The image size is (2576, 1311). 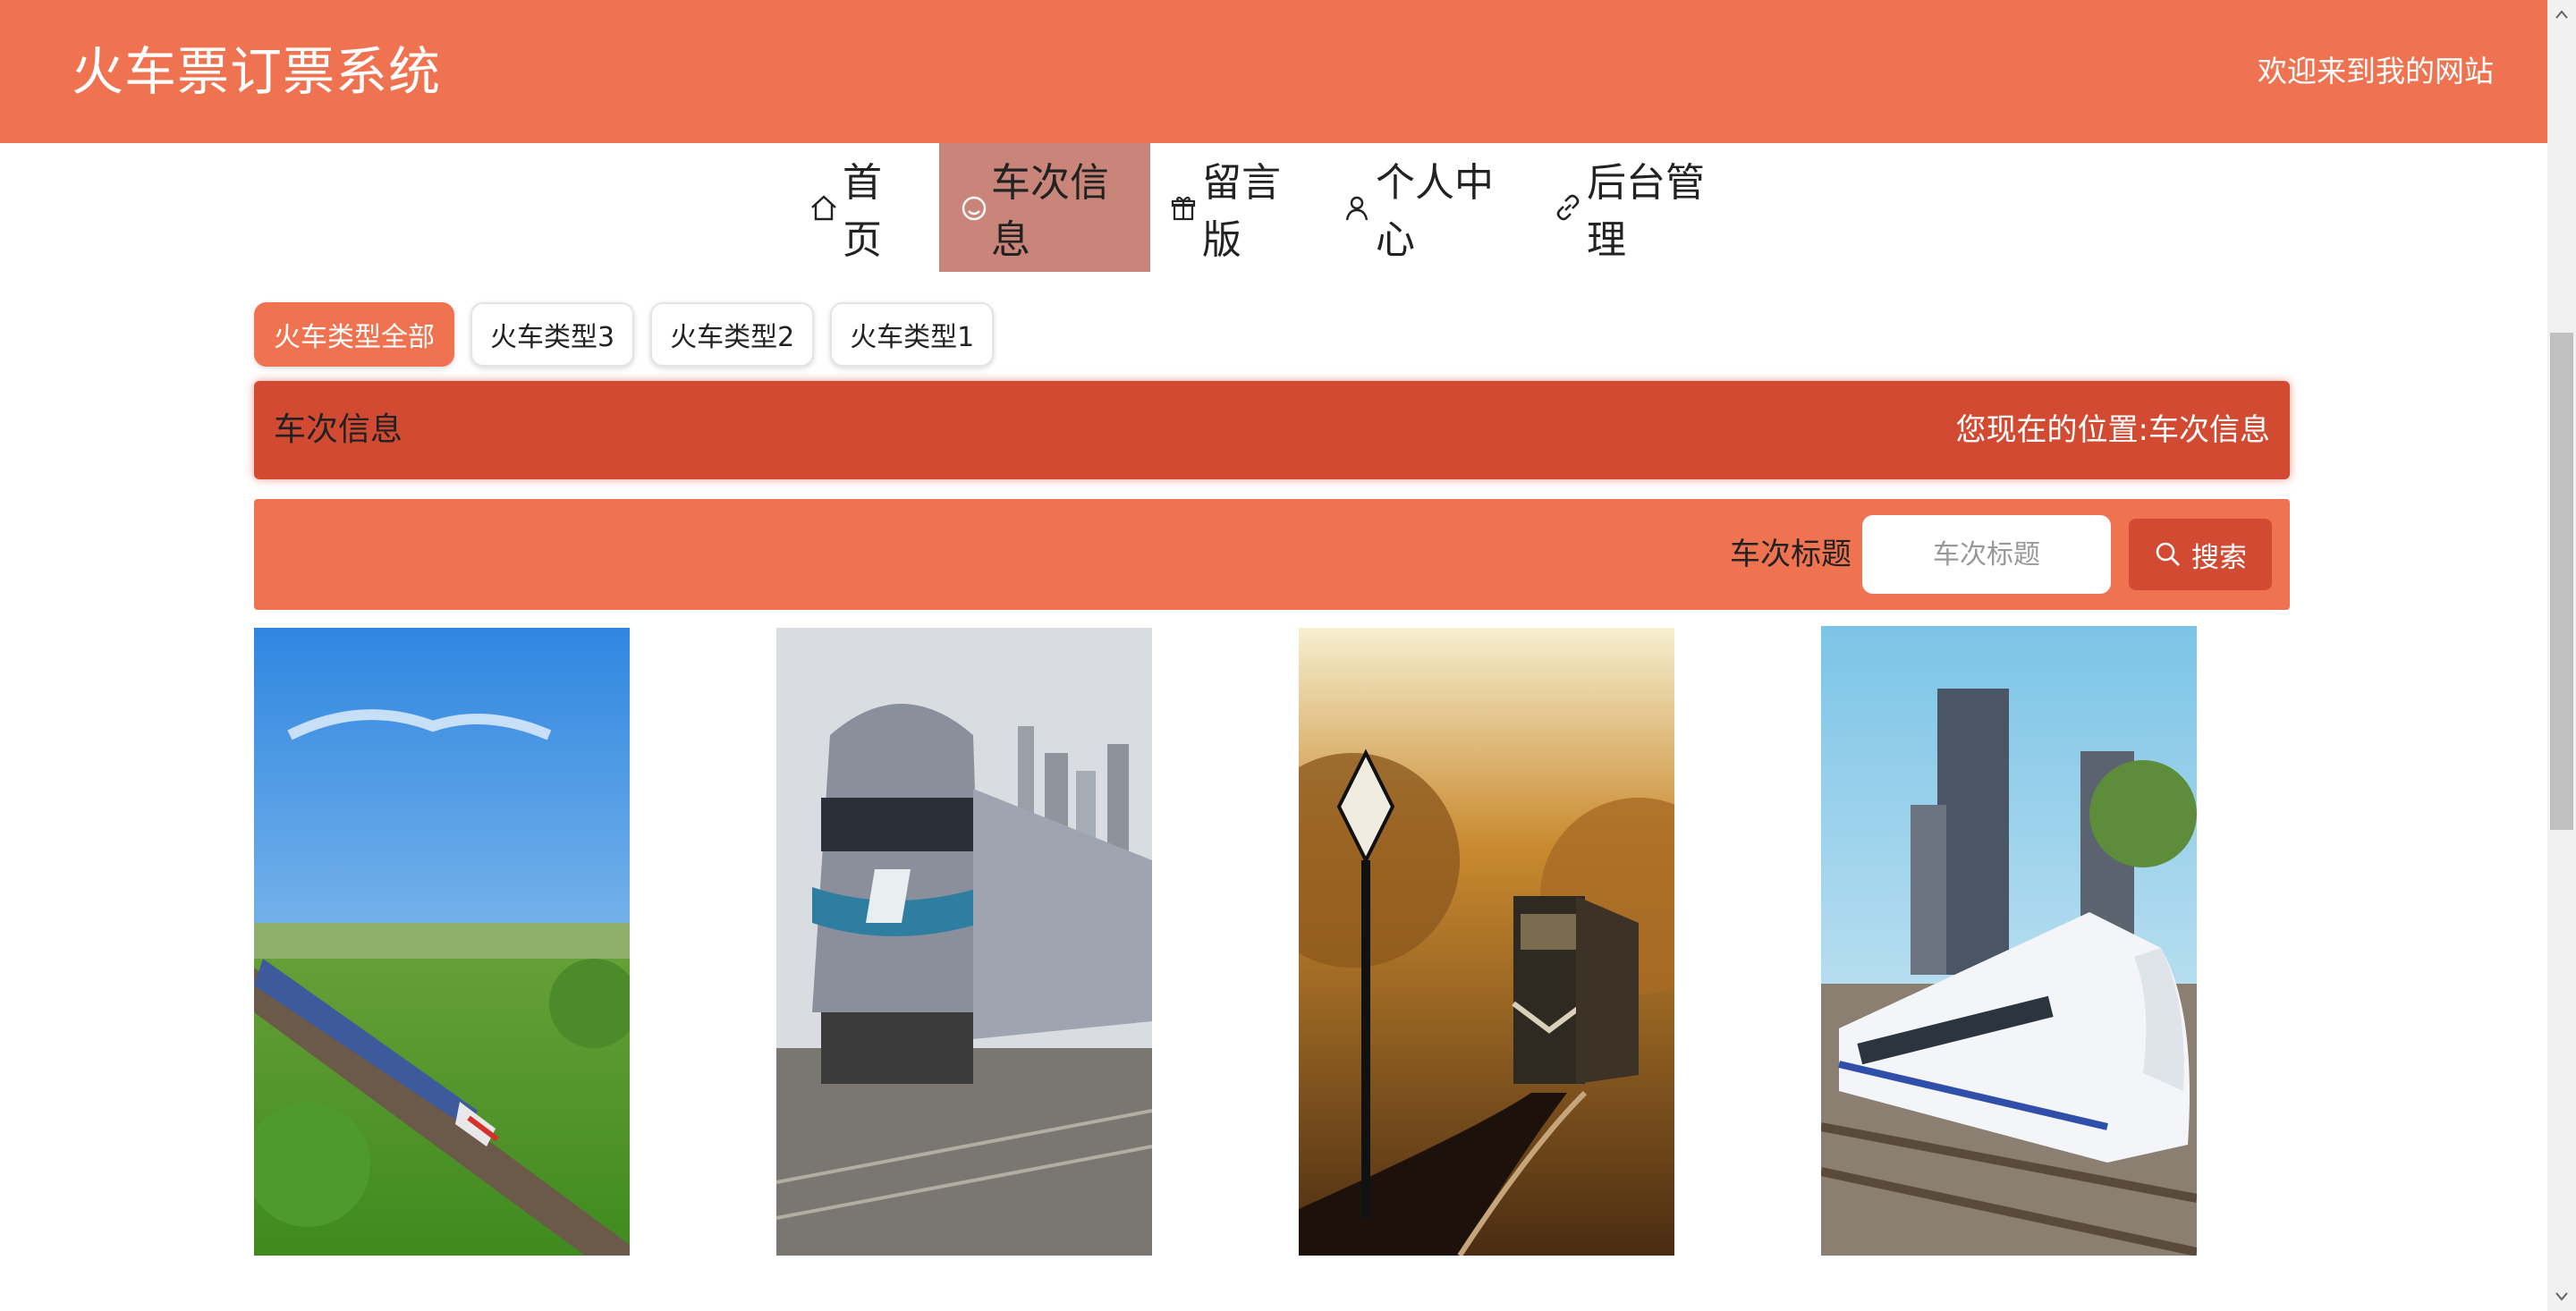 What do you see at coordinates (862, 211) in the screenshot?
I see `nav-item-label: 首页` at bounding box center [862, 211].